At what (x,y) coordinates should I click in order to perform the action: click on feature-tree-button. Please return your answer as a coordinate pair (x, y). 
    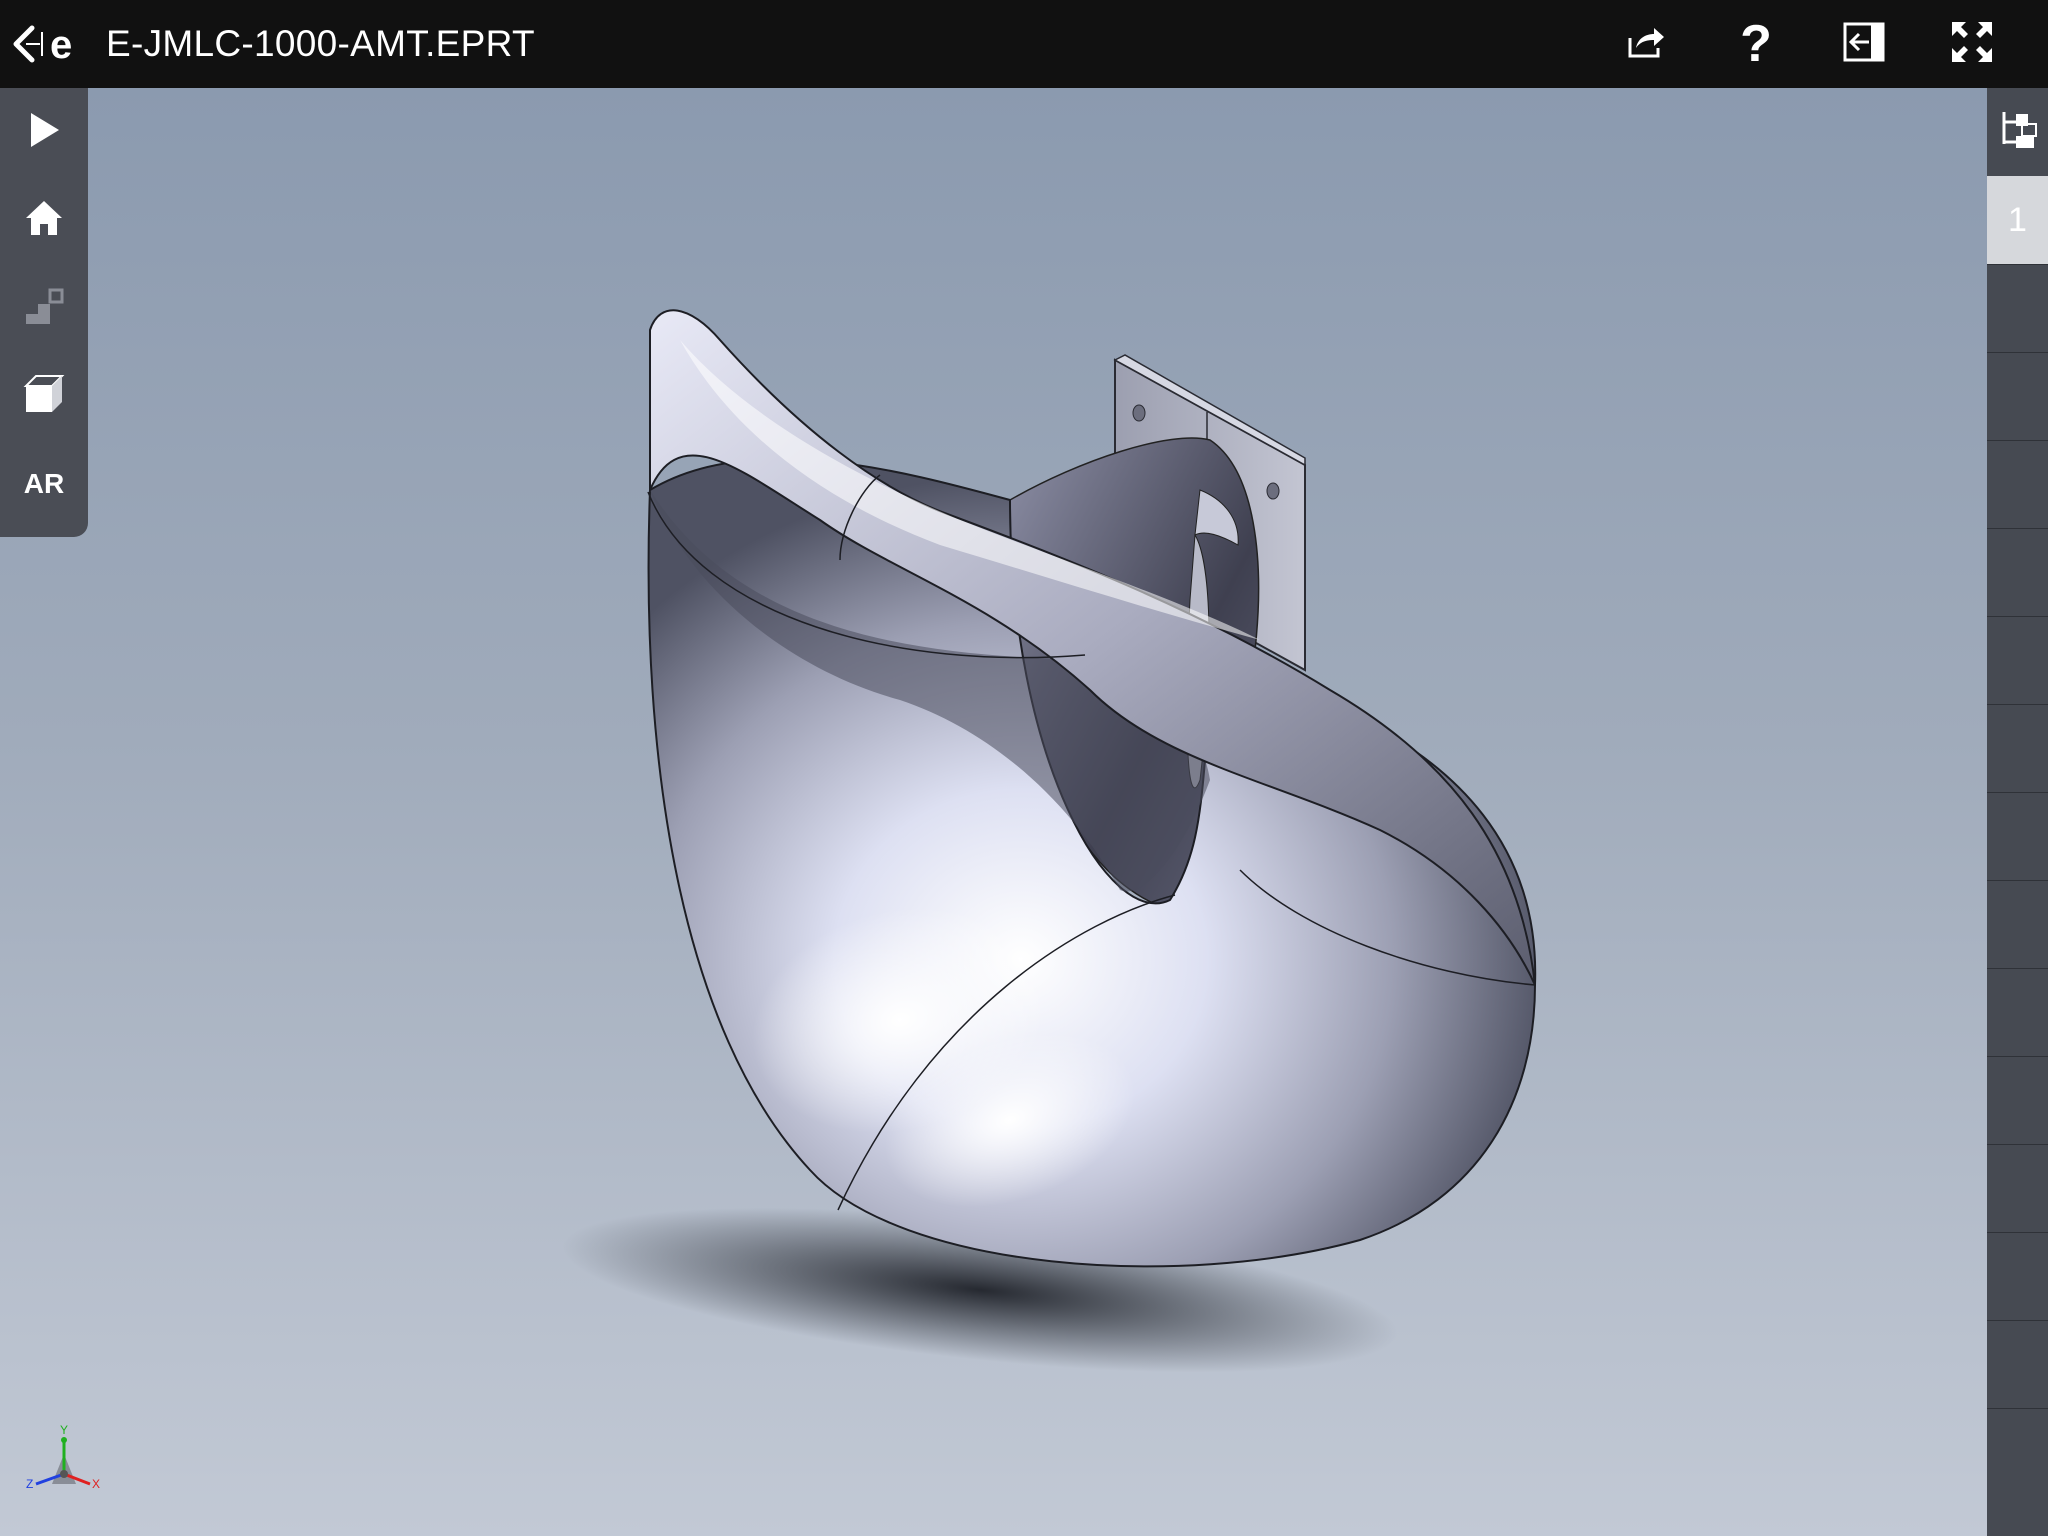
    Looking at the image, I should click on (2017, 132).